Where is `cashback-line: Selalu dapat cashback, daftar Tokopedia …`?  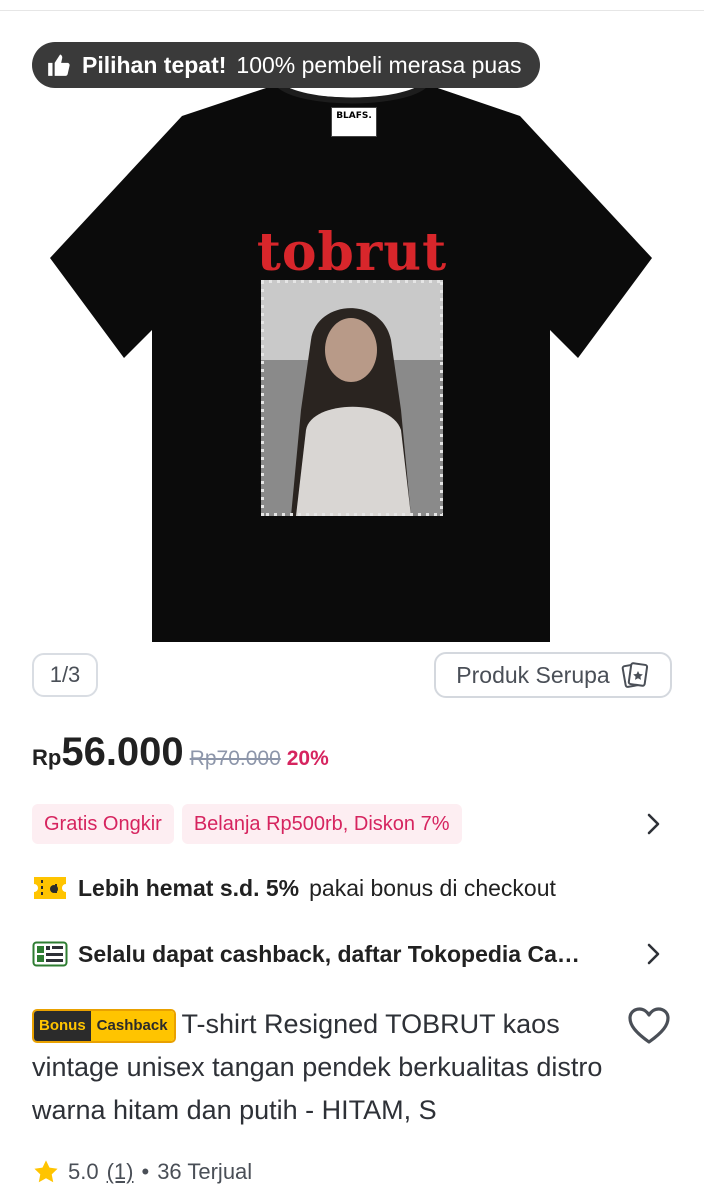 cashback-line: Selalu dapat cashback, daftar Tokopedia … is located at coordinates (306, 954).